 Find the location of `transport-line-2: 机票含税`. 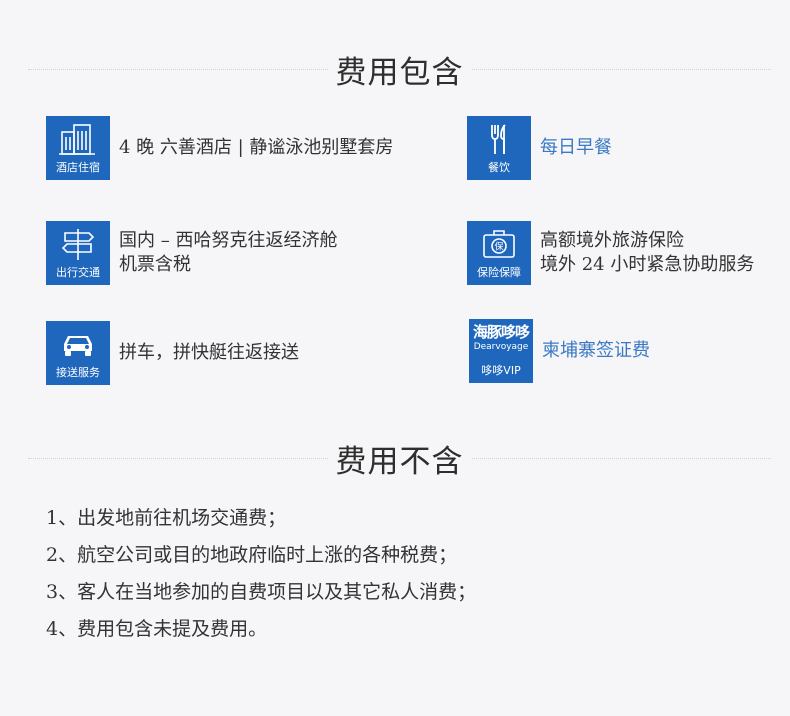

transport-line-2: 机票含税 is located at coordinates (155, 264).